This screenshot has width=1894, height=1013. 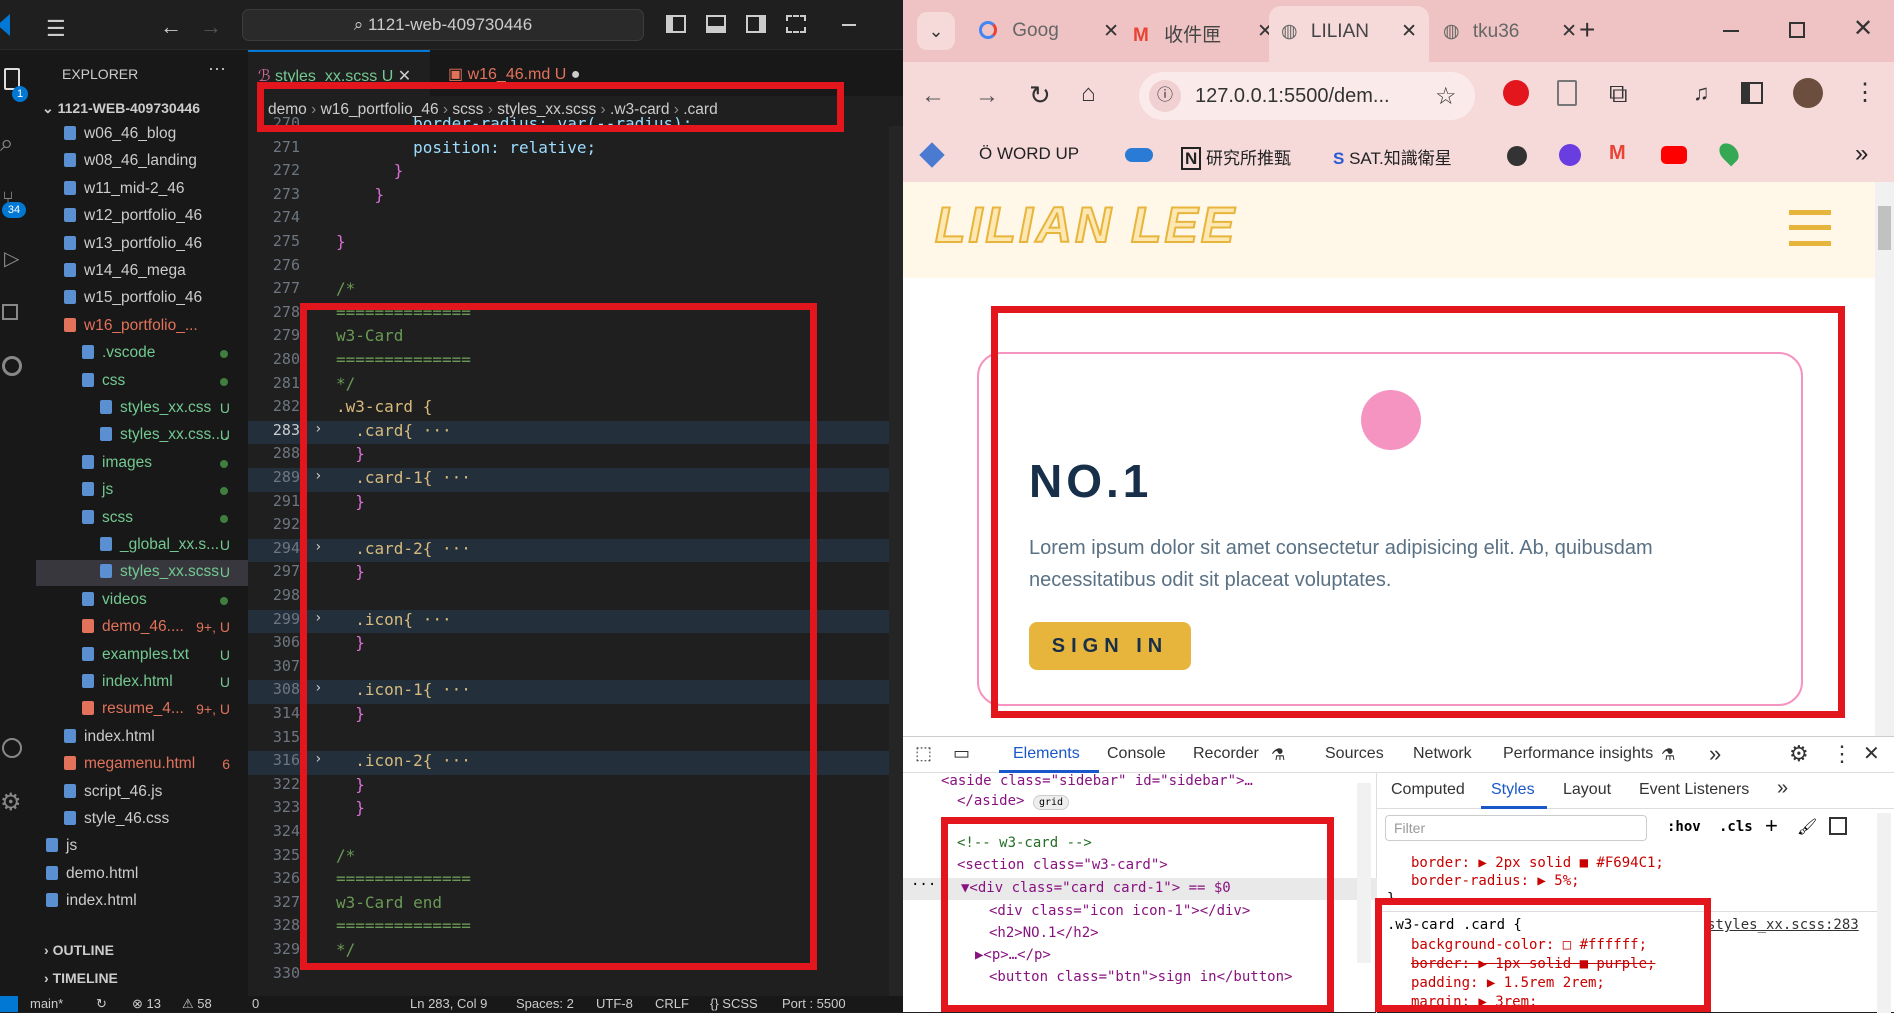 I want to click on live-server-port: Port : 5500, so click(x=814, y=1003).